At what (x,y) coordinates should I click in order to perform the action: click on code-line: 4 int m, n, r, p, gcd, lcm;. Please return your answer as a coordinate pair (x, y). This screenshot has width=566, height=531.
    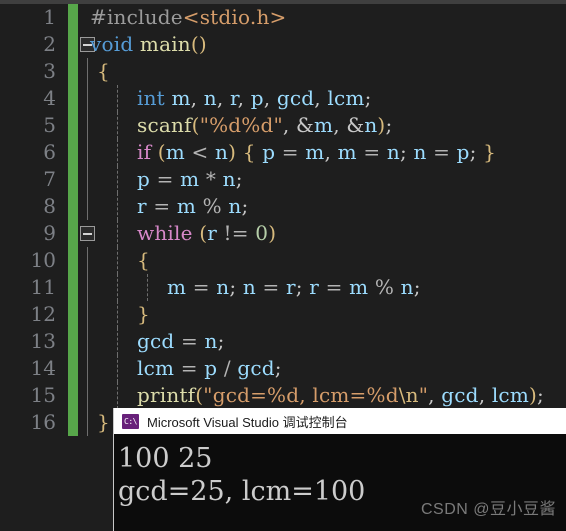
    Looking at the image, I should click on (283, 99).